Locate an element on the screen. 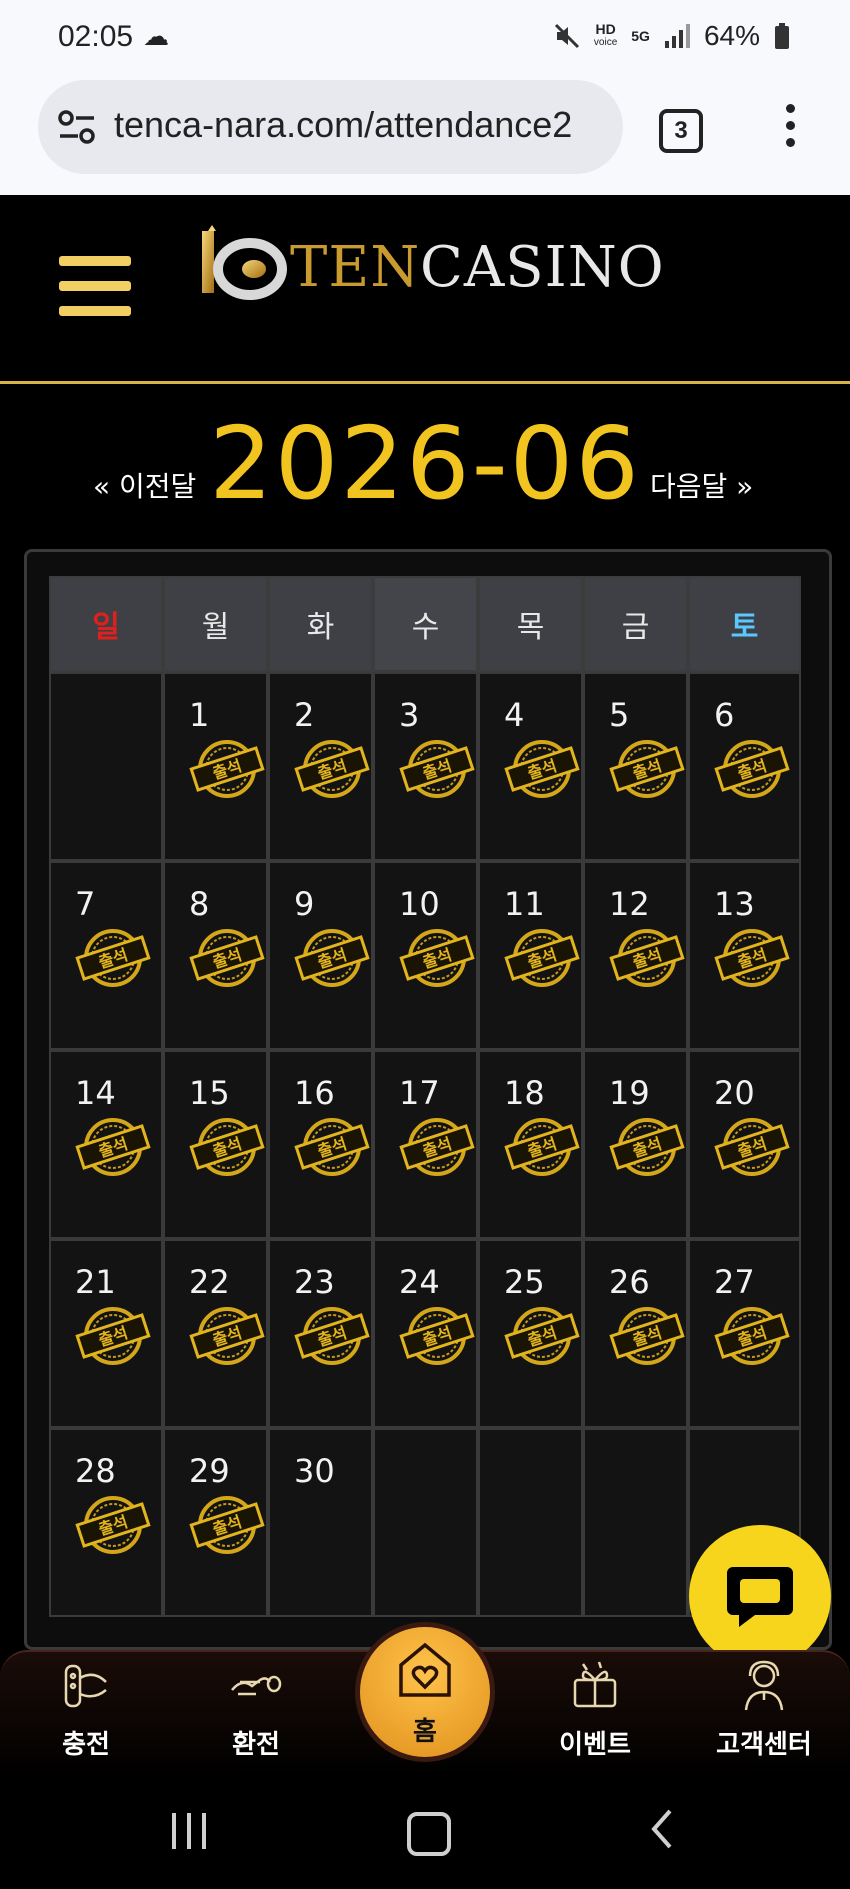  day-number: 19 is located at coordinates (629, 1093).